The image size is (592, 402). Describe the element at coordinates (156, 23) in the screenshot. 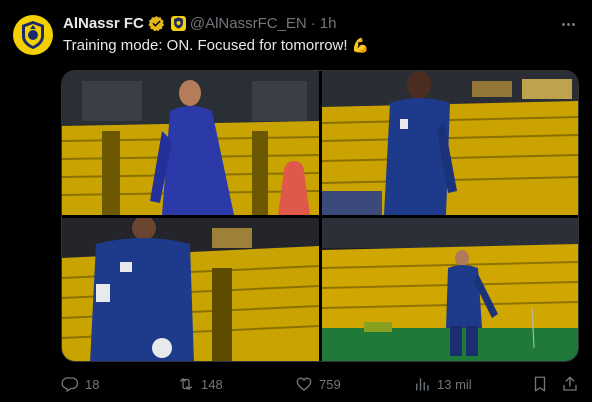

I see `gold-verified-badge-icon` at that location.